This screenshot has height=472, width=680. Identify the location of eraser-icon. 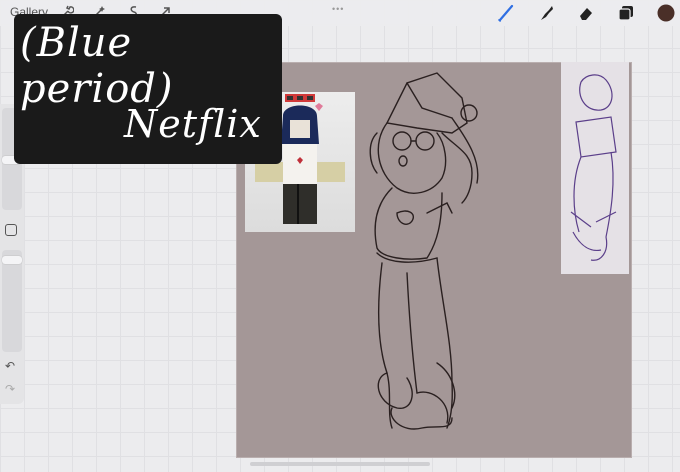
(586, 13).